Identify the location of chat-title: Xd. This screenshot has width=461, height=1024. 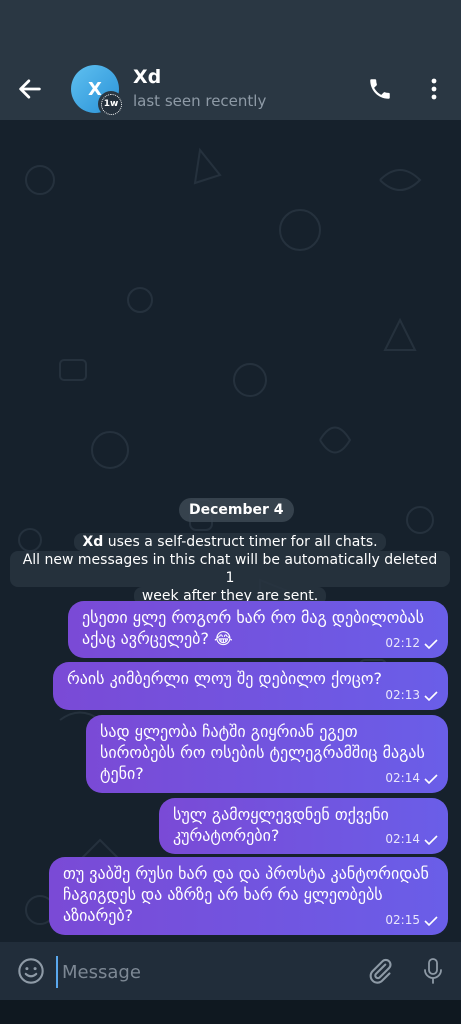
(147, 77).